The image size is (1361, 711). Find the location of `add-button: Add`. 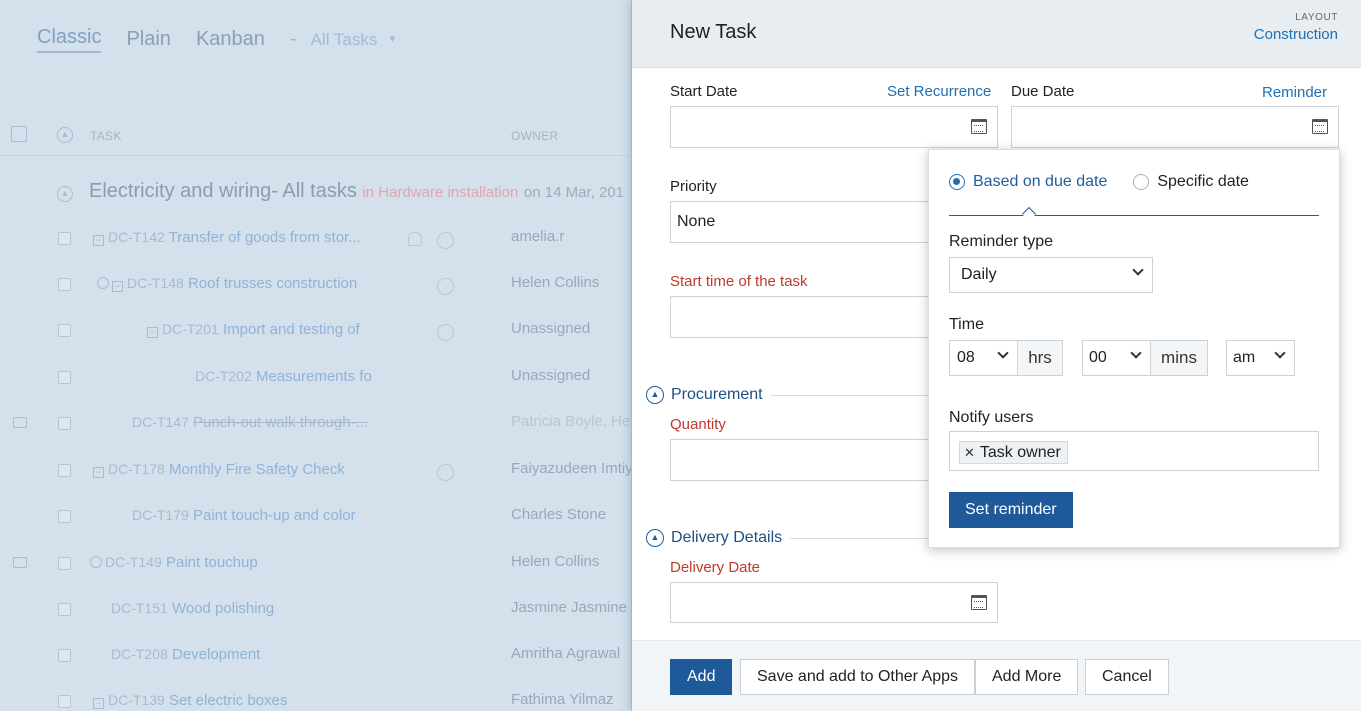

add-button: Add is located at coordinates (701, 677).